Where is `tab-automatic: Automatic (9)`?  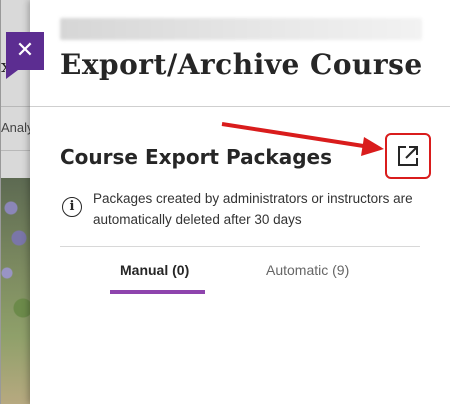
tab-automatic: Automatic (9) is located at coordinates (307, 270).